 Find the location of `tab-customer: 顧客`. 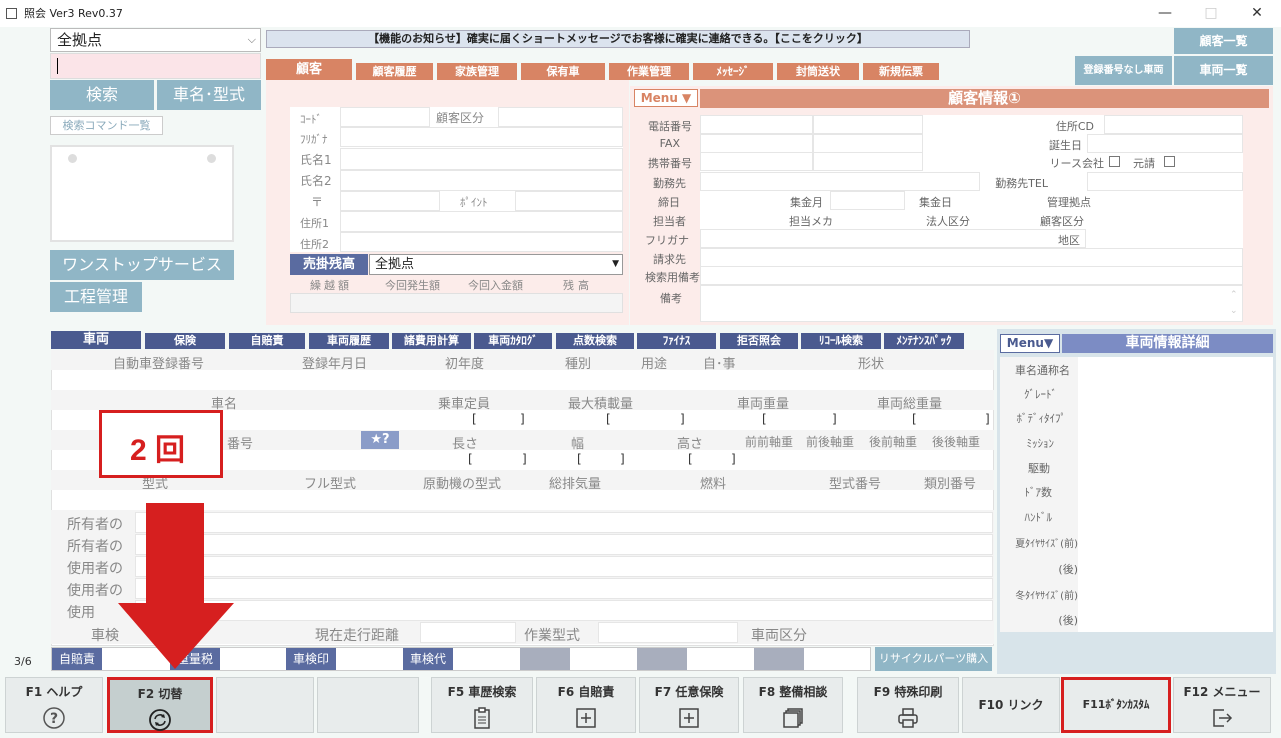

tab-customer: 顧客 is located at coordinates (309, 69).